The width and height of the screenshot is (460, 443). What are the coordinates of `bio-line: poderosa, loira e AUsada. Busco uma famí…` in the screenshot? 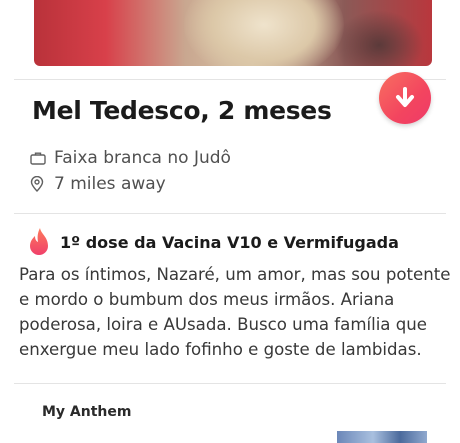 It's located at (223, 324).